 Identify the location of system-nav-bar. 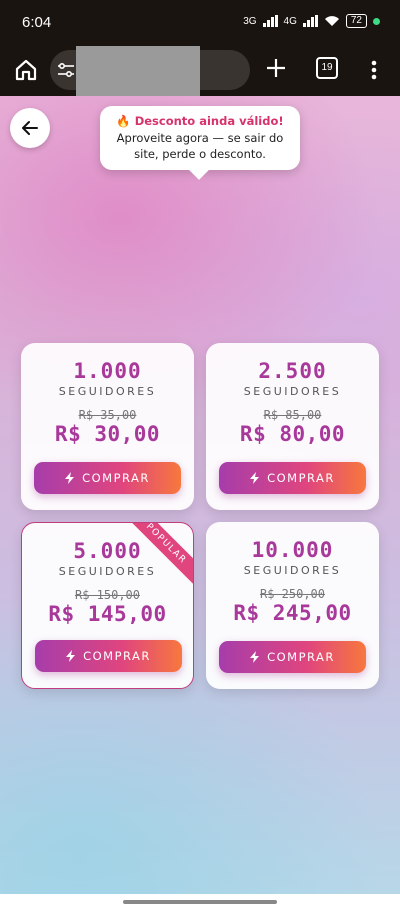
(200, 902).